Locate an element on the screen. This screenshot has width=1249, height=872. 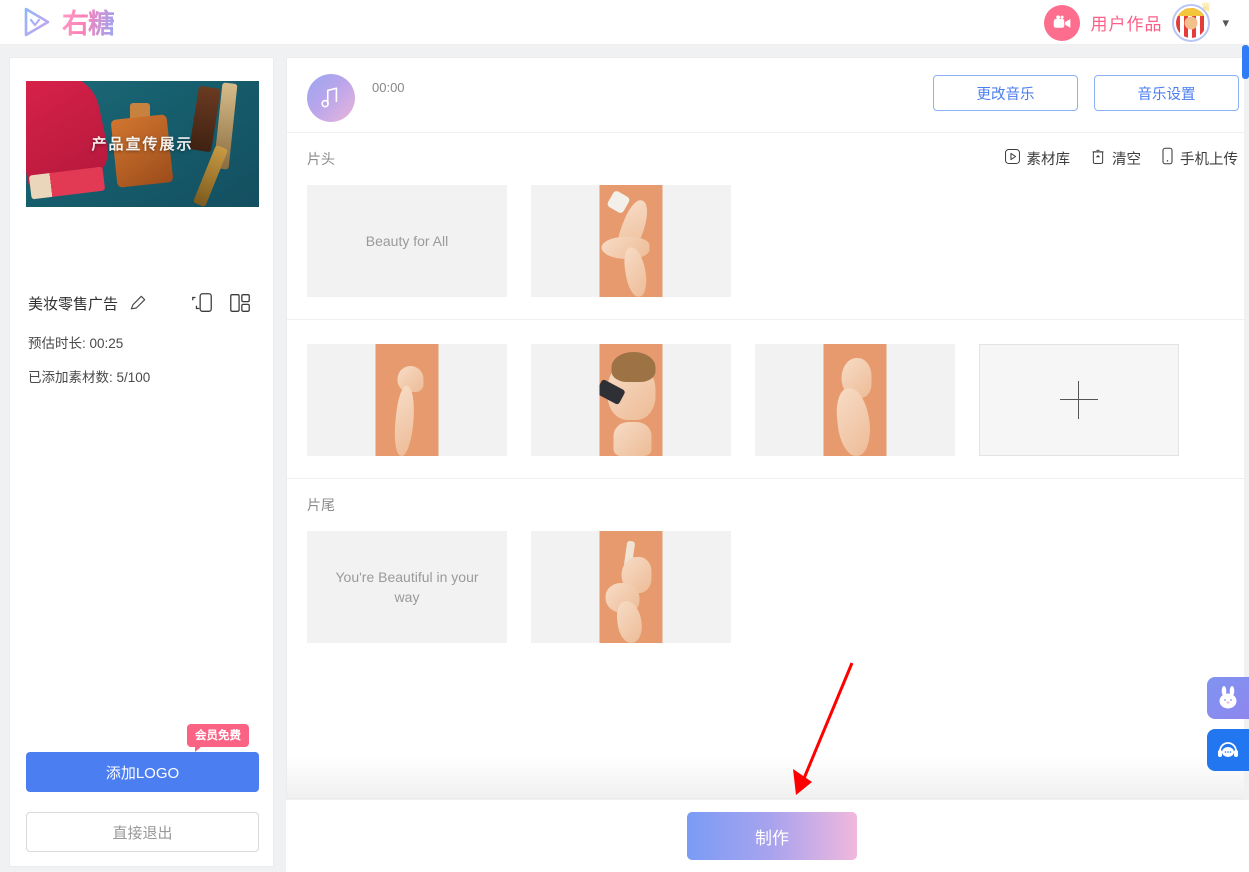
music-buttons: 更改音乐 音乐设置 is located at coordinates (1086, 93).